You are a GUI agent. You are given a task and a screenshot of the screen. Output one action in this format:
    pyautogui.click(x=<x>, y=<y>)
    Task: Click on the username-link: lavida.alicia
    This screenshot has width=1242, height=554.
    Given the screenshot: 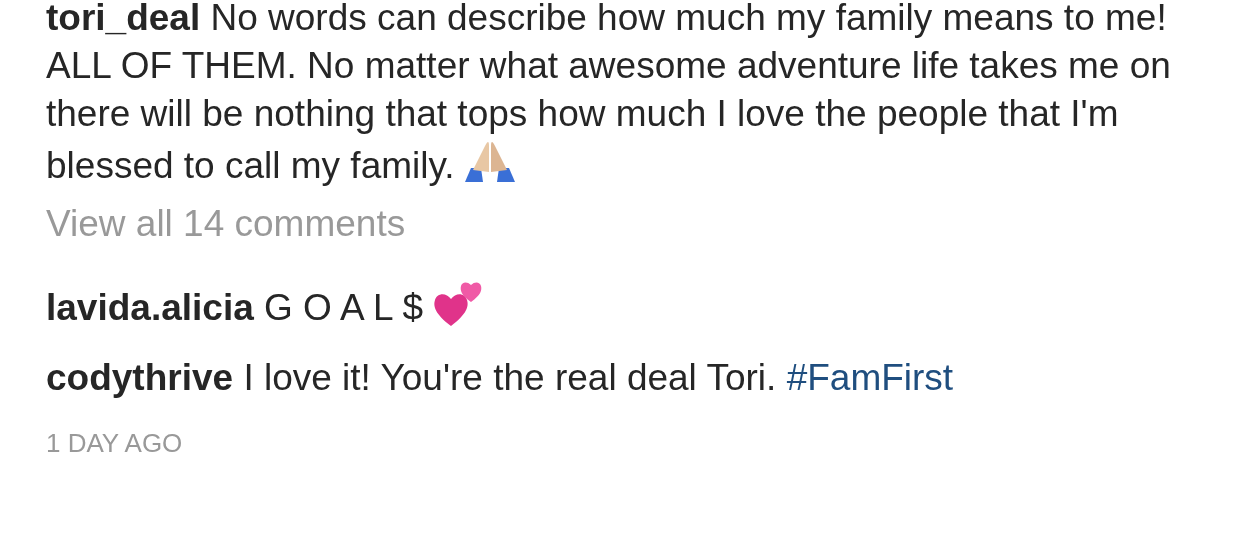 What is the action you would take?
    pyautogui.click(x=150, y=307)
    